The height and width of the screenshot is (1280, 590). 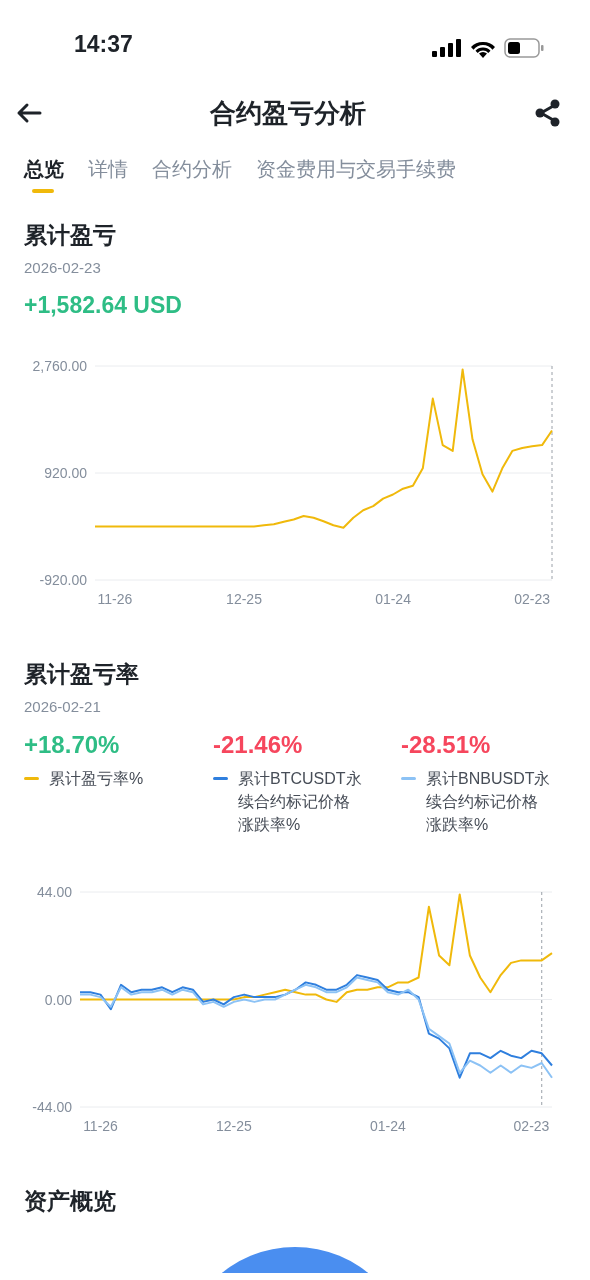 I want to click on axis-tick-label: 2,760.00, so click(x=59, y=366).